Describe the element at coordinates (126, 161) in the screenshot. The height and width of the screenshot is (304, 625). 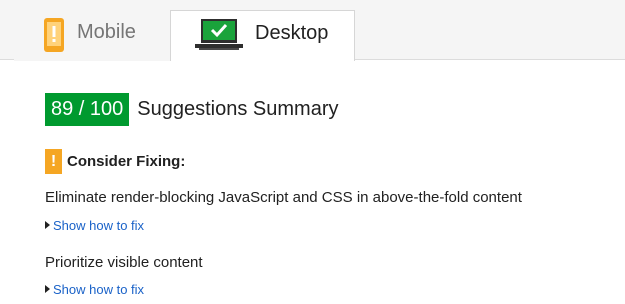
I see `consider-fixing-label: Consider Fixing:` at that location.